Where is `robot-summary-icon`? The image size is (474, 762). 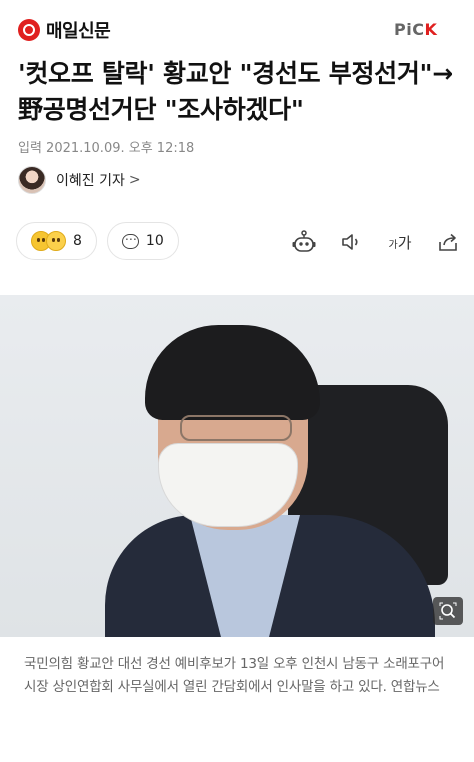 robot-summary-icon is located at coordinates (304, 241).